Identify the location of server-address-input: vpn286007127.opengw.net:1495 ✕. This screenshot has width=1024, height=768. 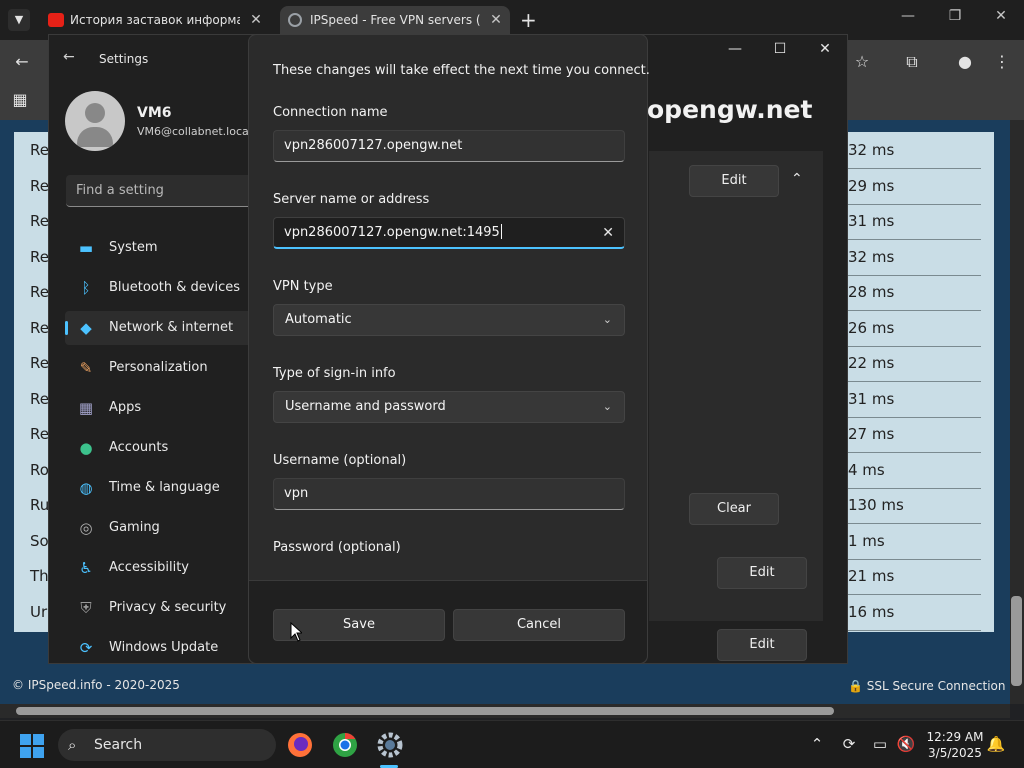
(449, 233).